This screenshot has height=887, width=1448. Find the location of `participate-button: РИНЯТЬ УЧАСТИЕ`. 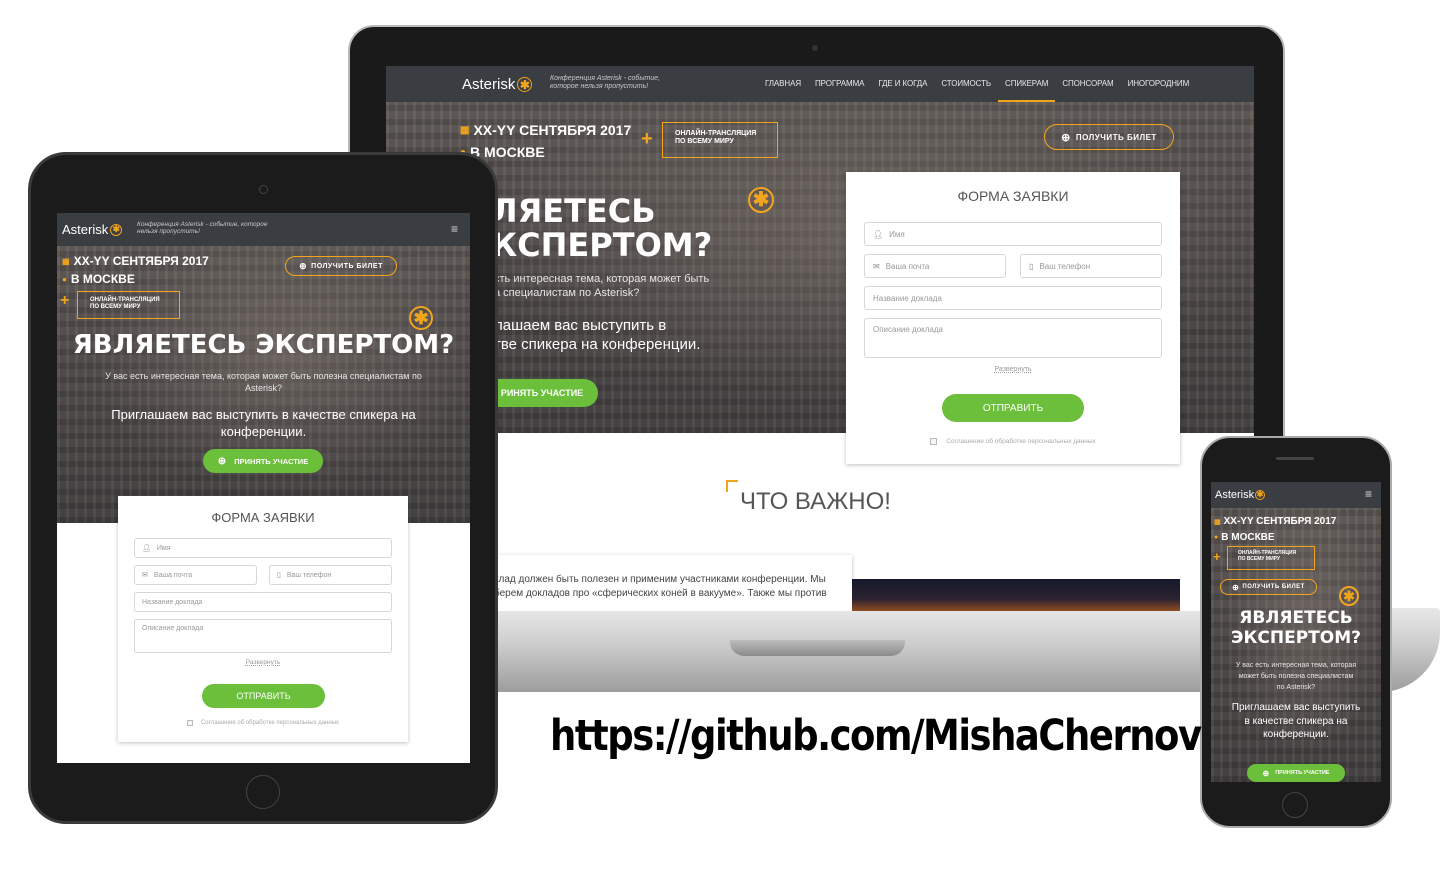

participate-button: РИНЯТЬ УЧАСТИЕ is located at coordinates (542, 393).